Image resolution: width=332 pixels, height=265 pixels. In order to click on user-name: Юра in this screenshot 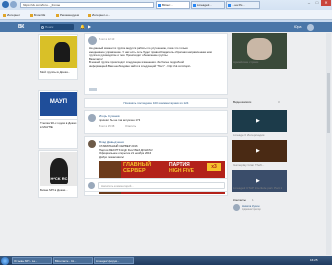, I will do `click(297, 27)`.